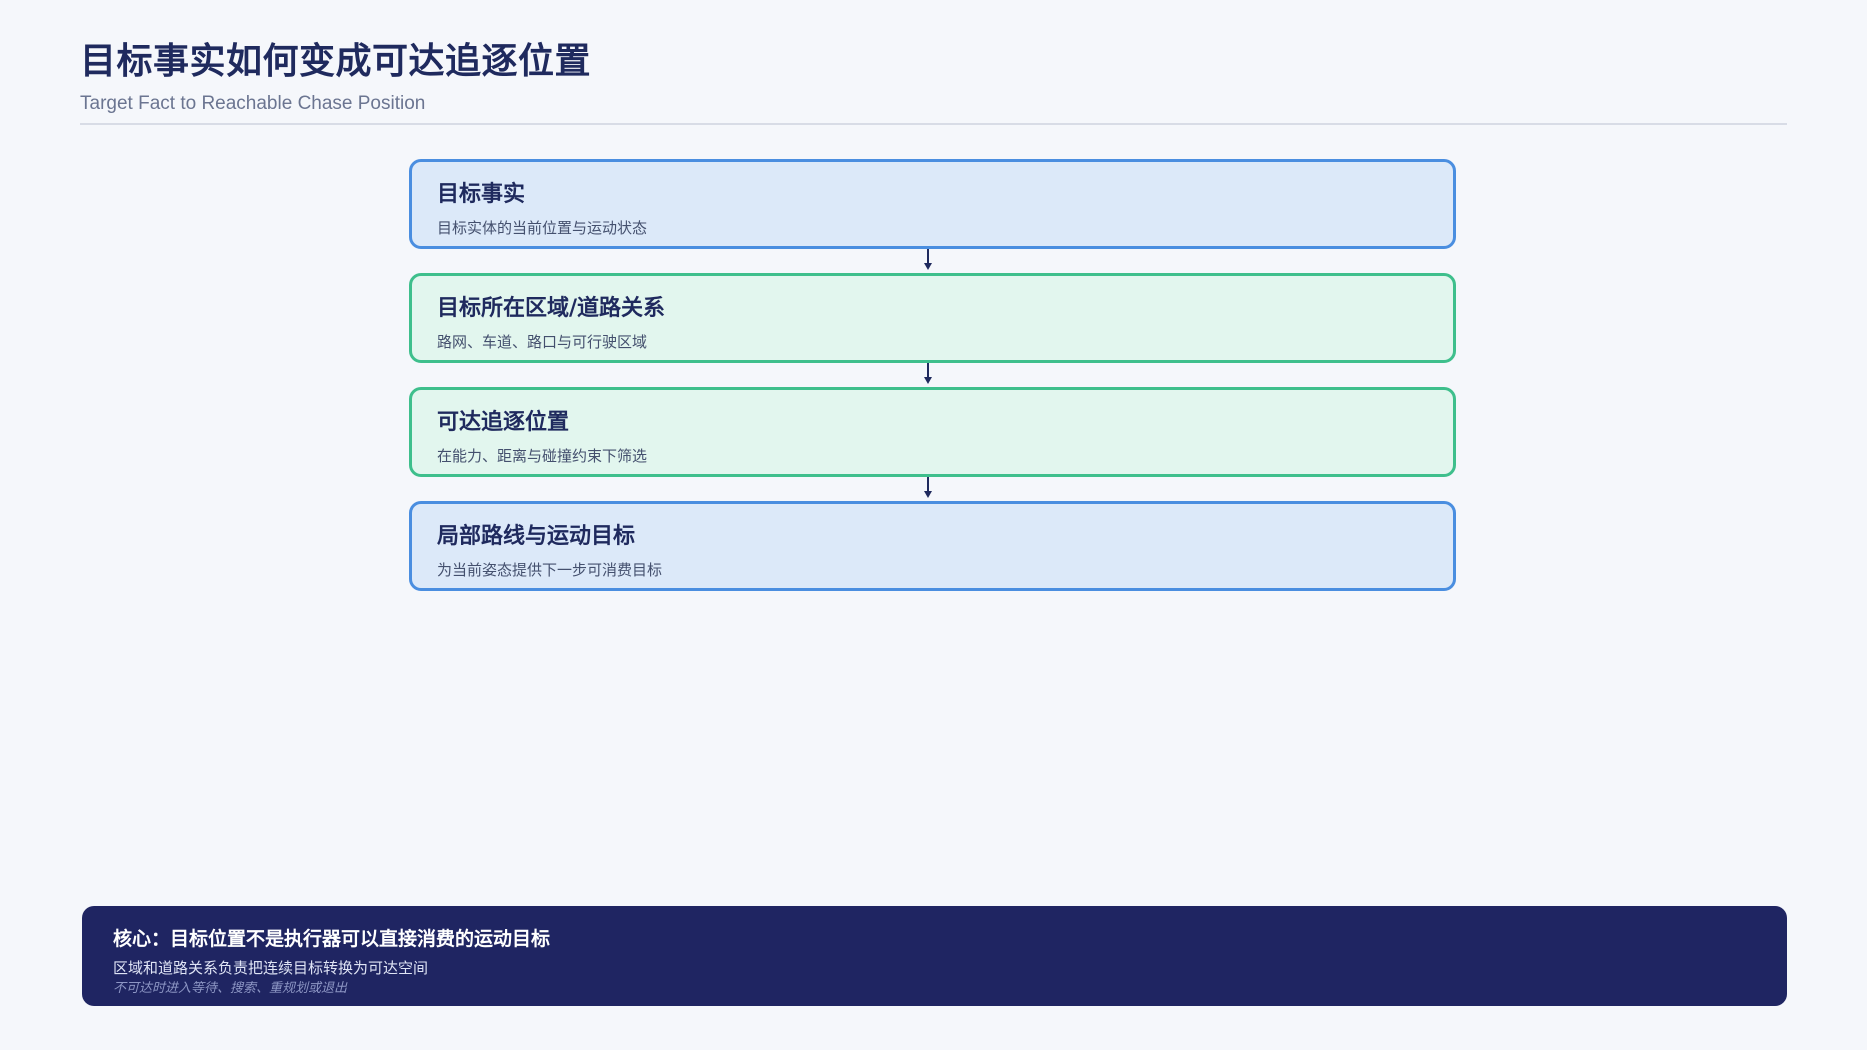 Image resolution: width=1867 pixels, height=1050 pixels. Describe the element at coordinates (230, 988) in the screenshot. I see `core-note: 不可达时进入等待、搜索、重规划或退出` at that location.